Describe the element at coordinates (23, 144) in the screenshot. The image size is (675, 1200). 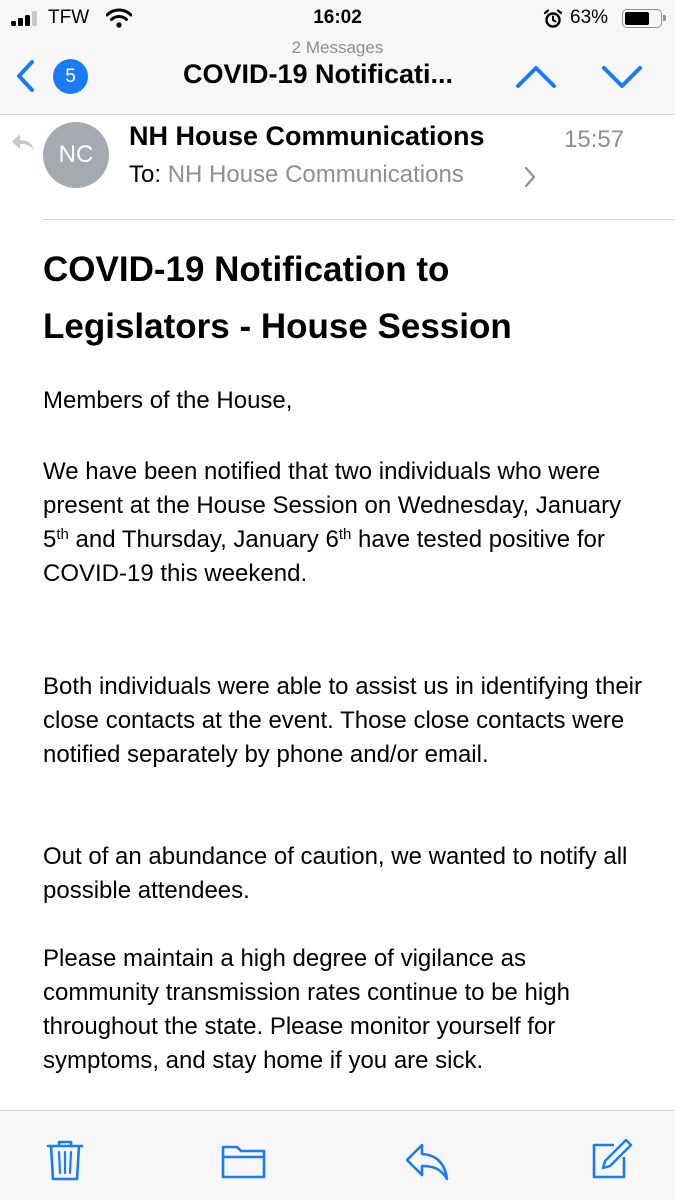
I see `replied-arrow-icon` at that location.